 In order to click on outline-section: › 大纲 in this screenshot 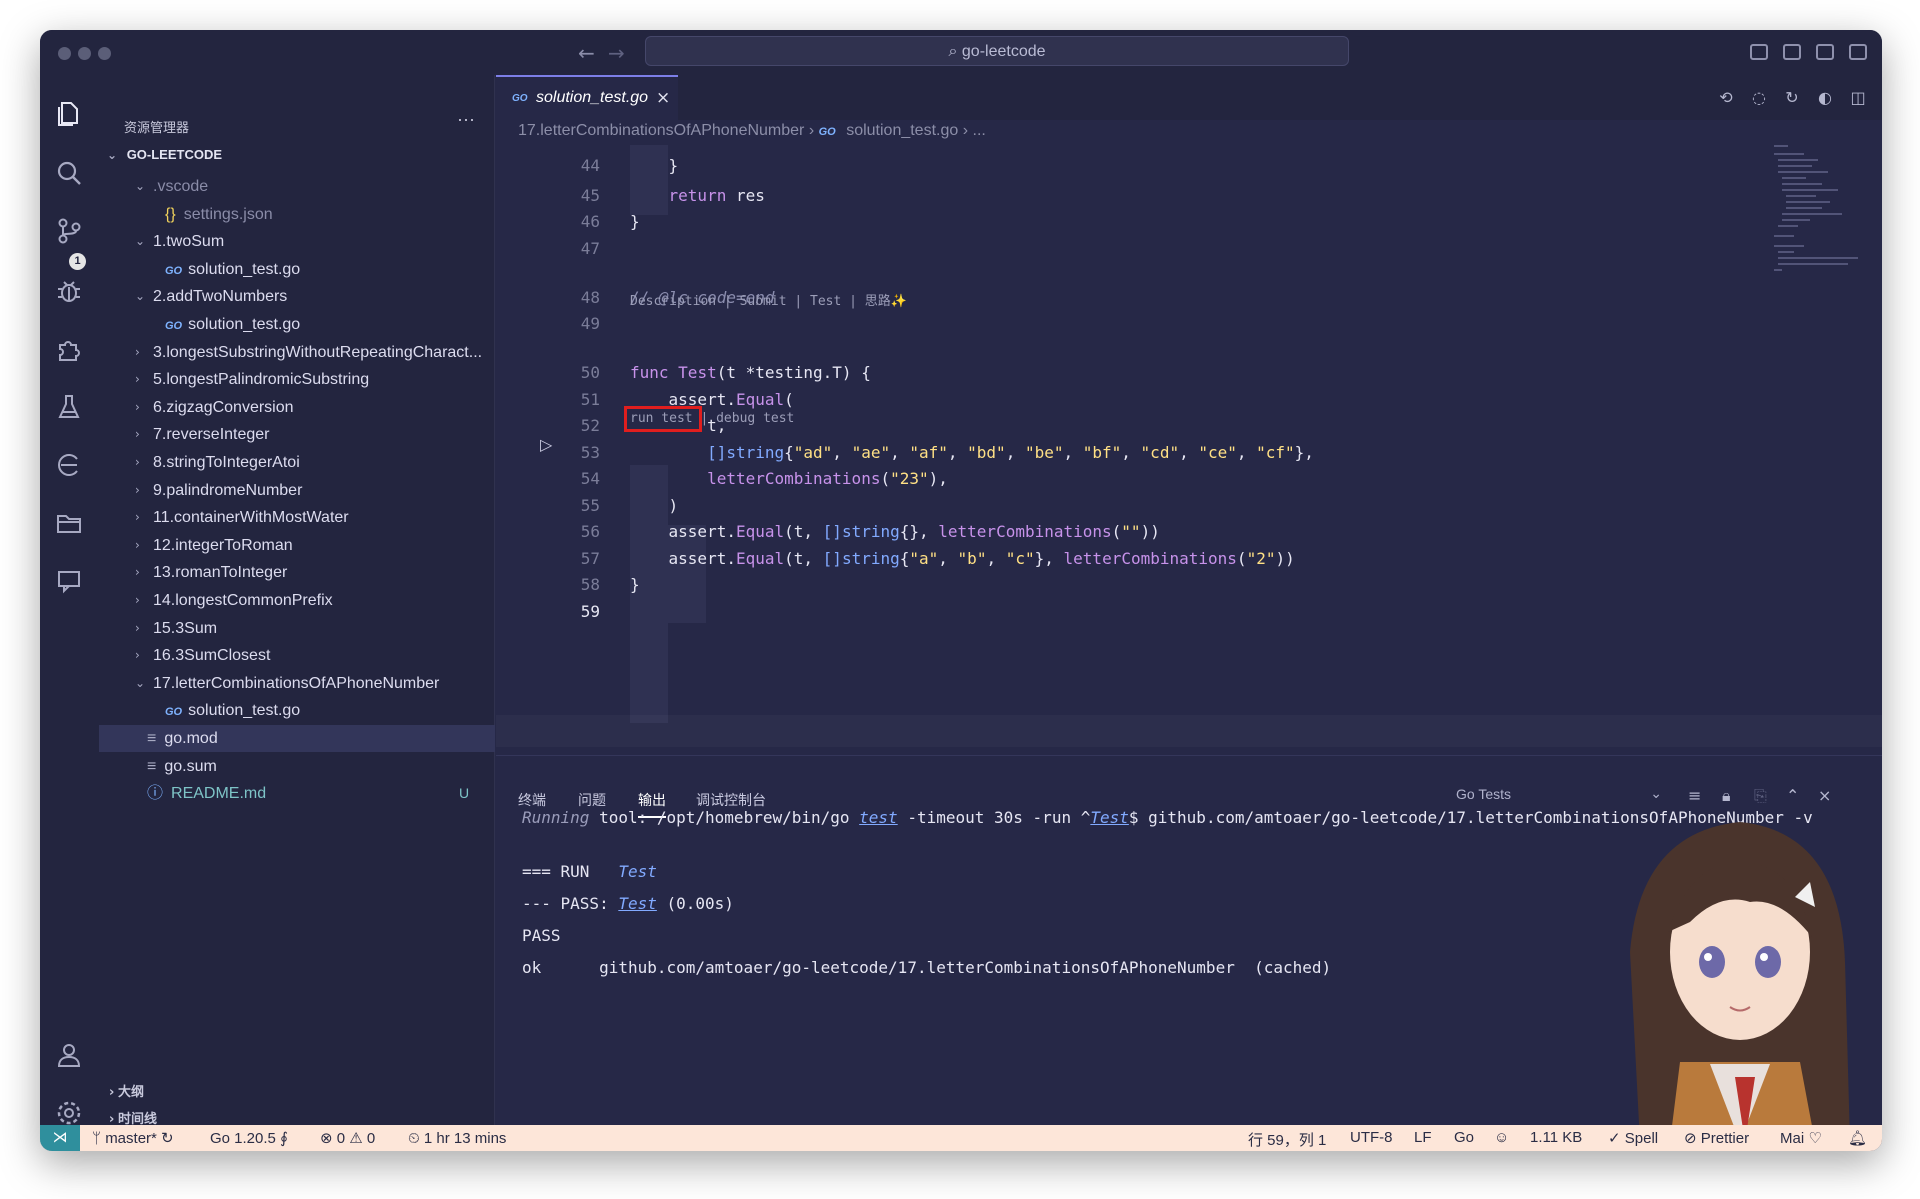, I will do `click(126, 1090)`.